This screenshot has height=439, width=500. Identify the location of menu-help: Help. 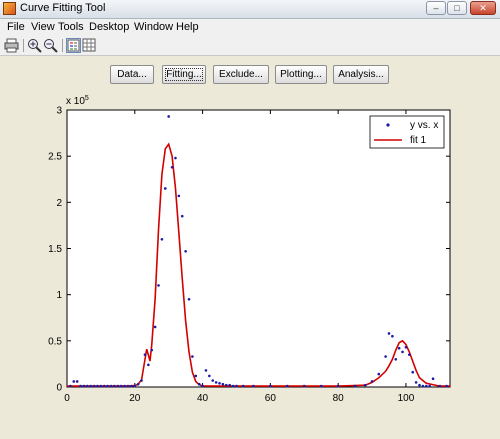
(187, 27).